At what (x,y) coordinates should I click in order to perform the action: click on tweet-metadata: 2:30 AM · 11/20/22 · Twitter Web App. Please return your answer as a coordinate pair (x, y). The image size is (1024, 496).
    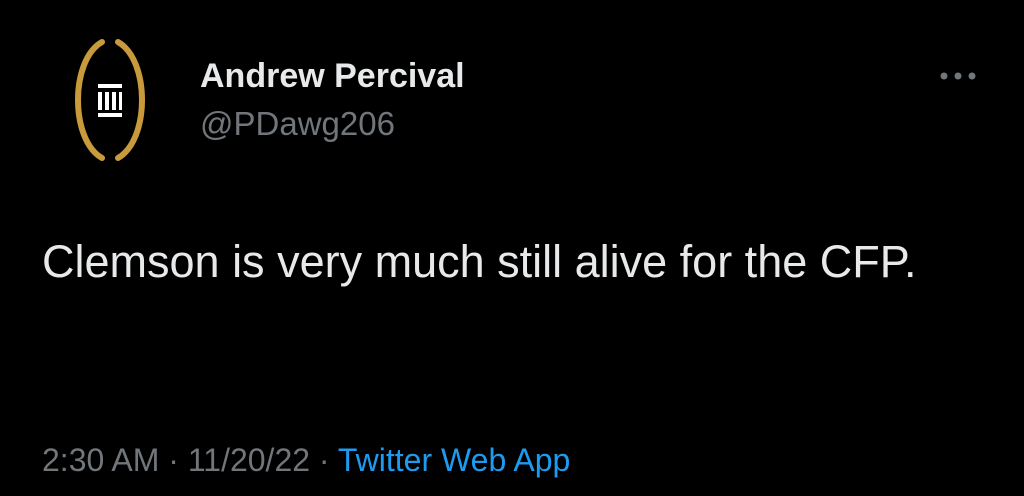
    Looking at the image, I should click on (306, 460).